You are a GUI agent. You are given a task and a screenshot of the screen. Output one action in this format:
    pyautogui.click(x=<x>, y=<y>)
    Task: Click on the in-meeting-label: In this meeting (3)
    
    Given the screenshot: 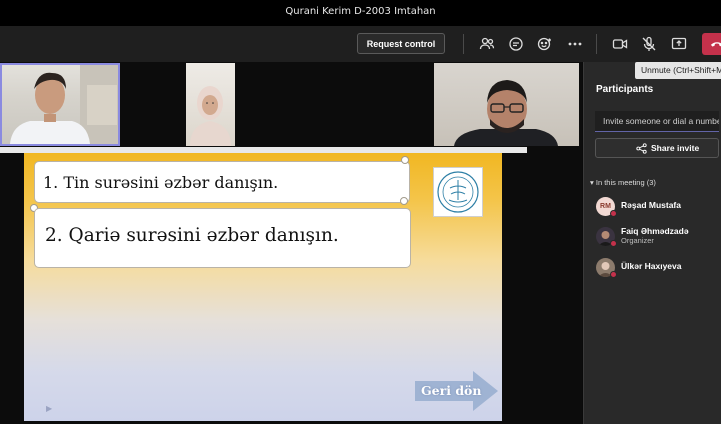 What is the action you would take?
    pyautogui.click(x=625, y=182)
    